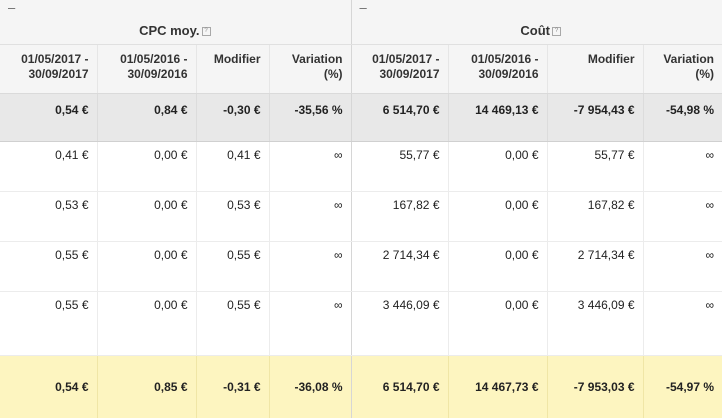 Image resolution: width=722 pixels, height=418 pixels. Describe the element at coordinates (233, 117) in the screenshot. I see `table-cell: -0,30 €` at that location.